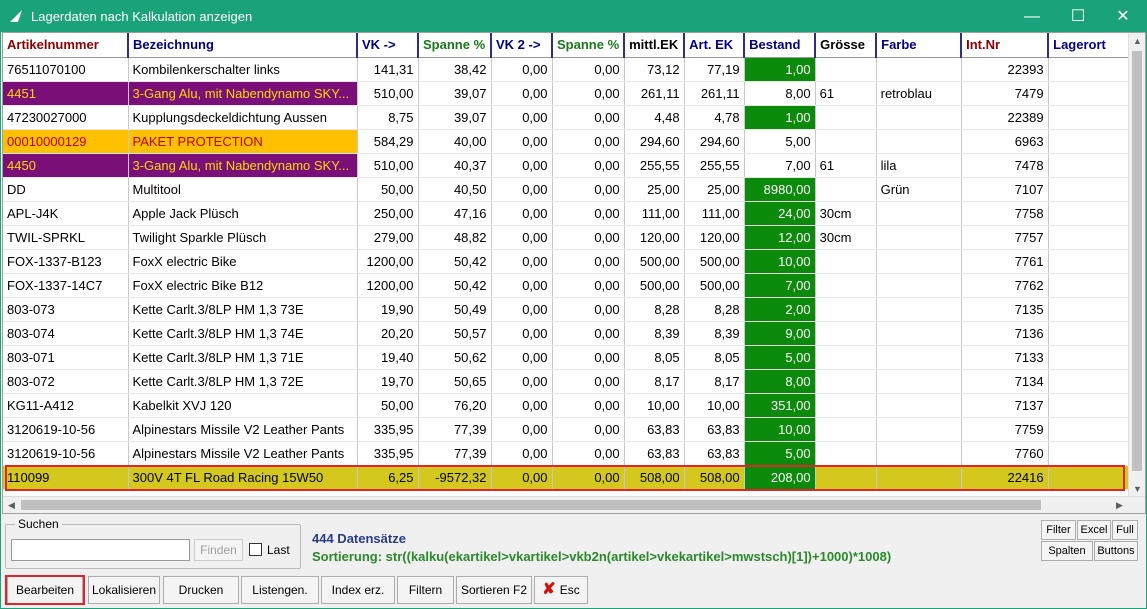  I want to click on table-cell: 120,00, so click(654, 237).